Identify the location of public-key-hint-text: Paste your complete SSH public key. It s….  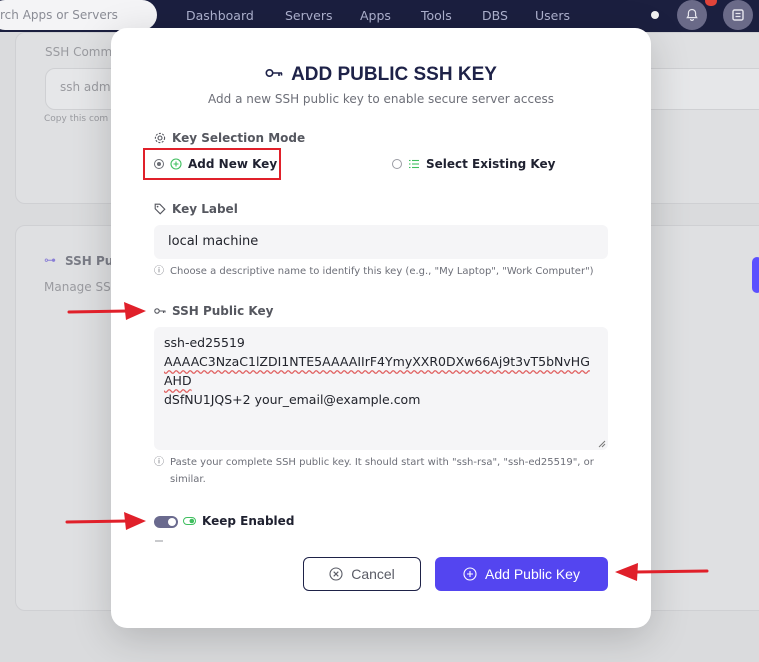
(382, 471).